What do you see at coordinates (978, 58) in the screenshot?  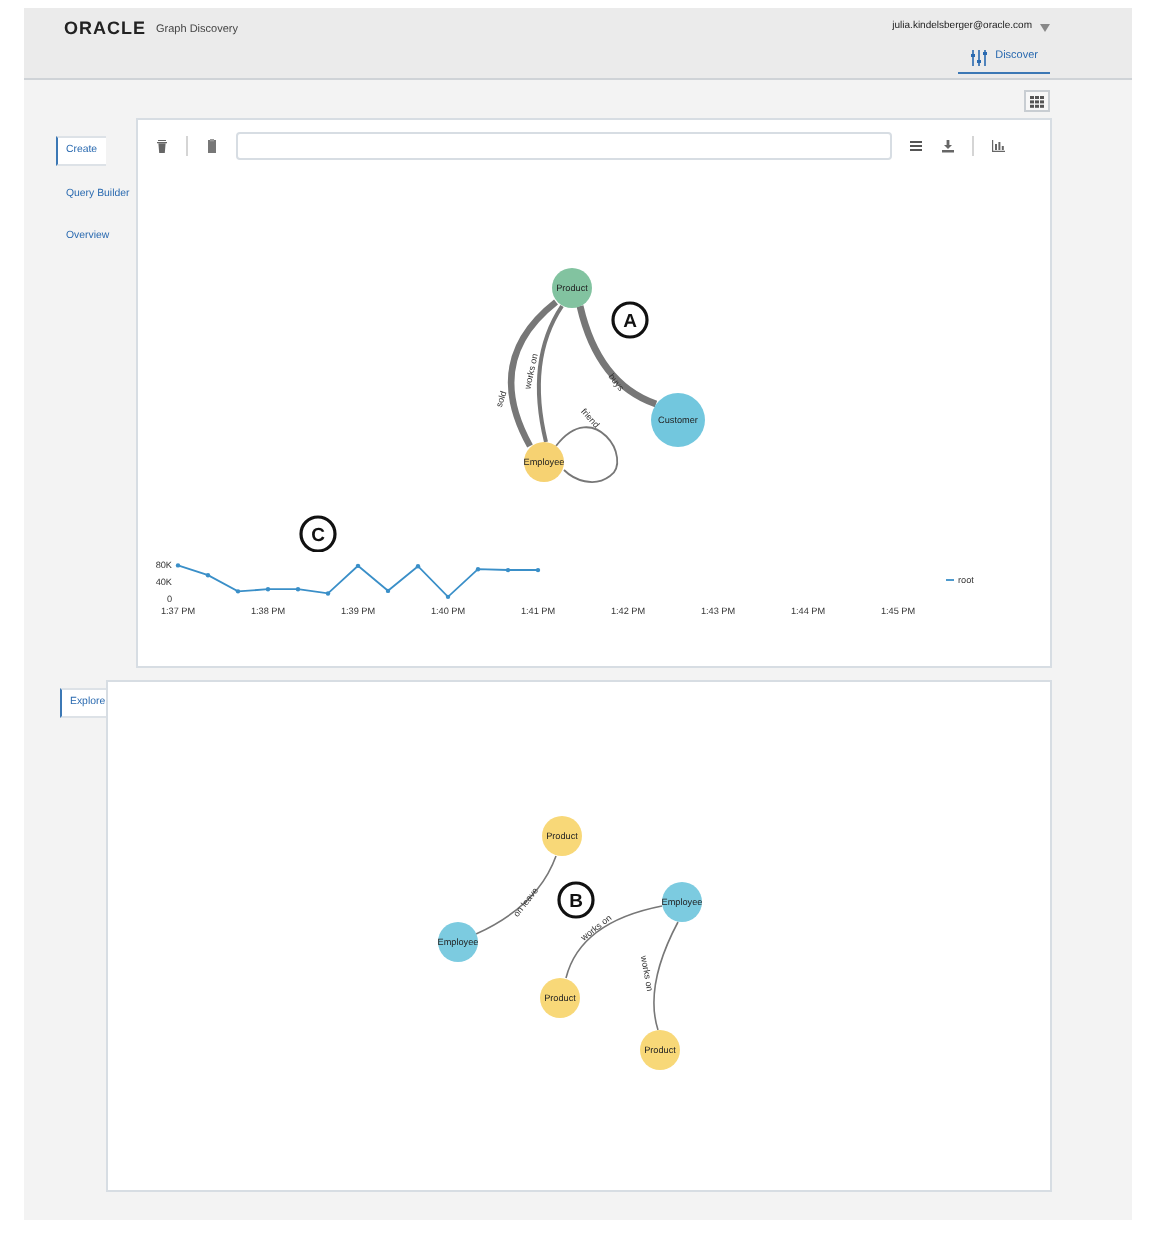 I see `sliders-icon` at bounding box center [978, 58].